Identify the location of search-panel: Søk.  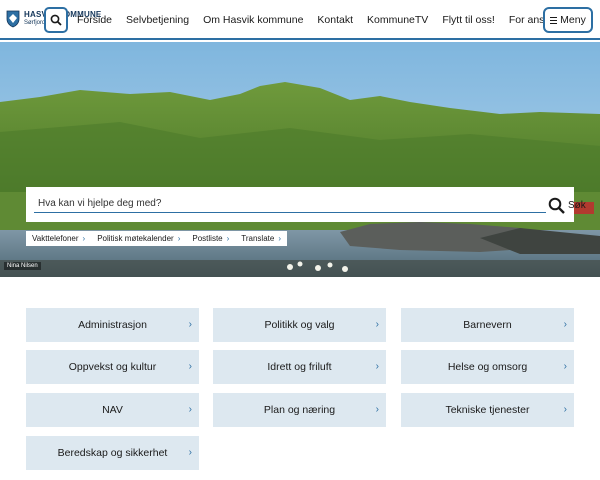
(306, 204).